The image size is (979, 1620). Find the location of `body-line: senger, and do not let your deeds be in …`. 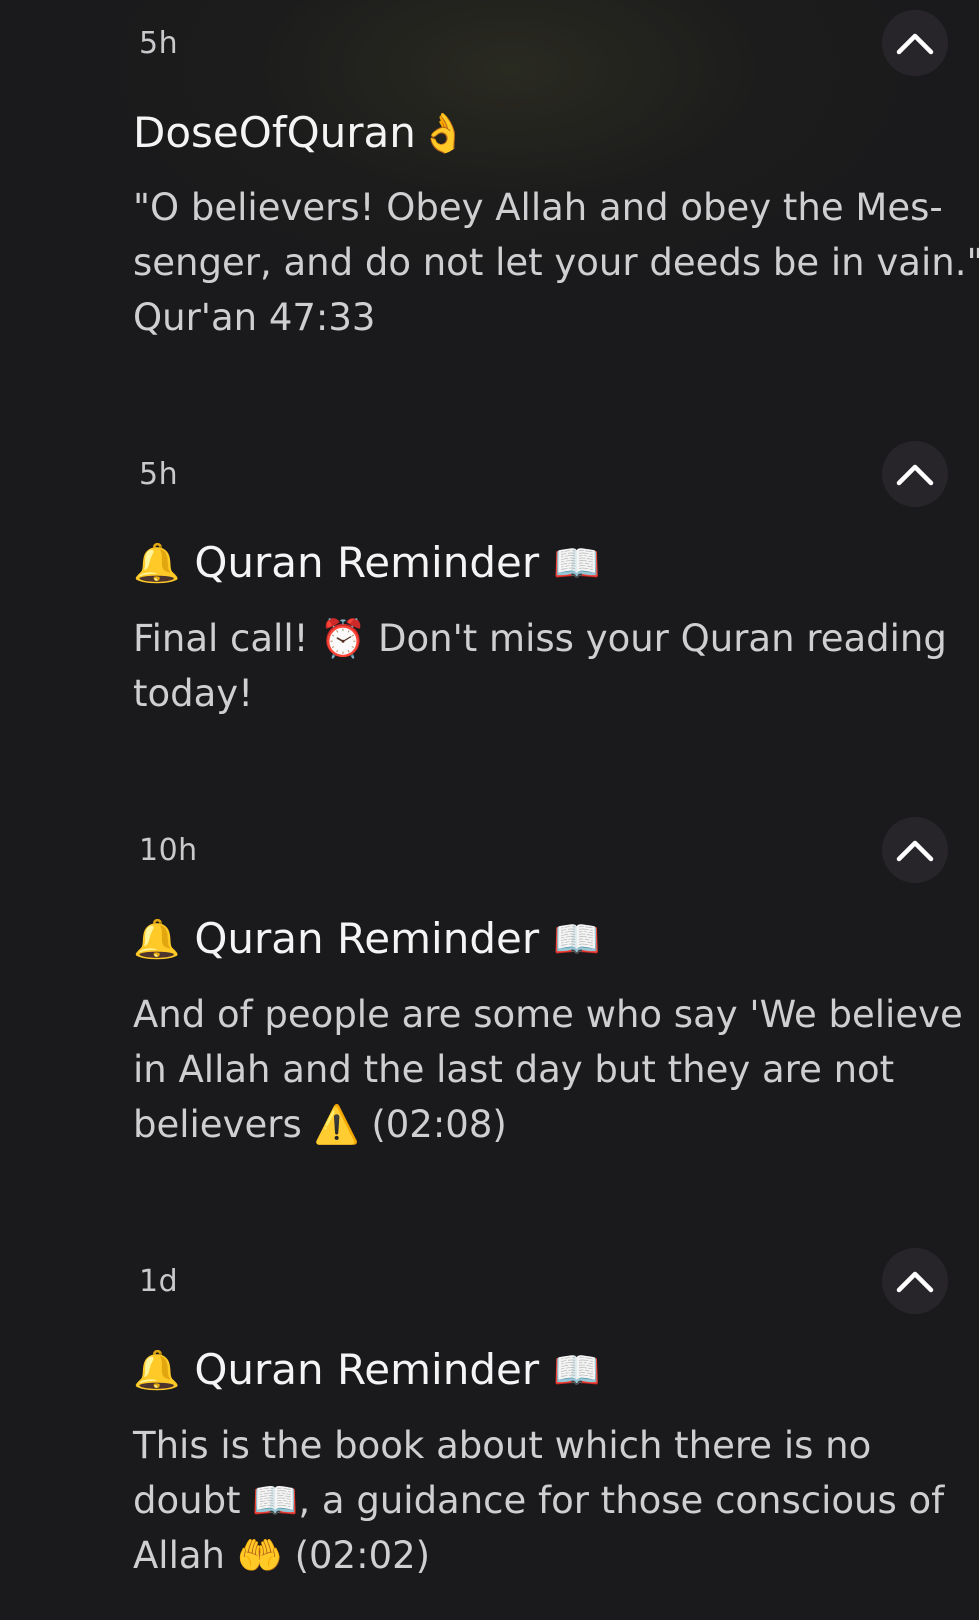

body-line: senger, and do not let your deeds be in … is located at coordinates (556, 262).